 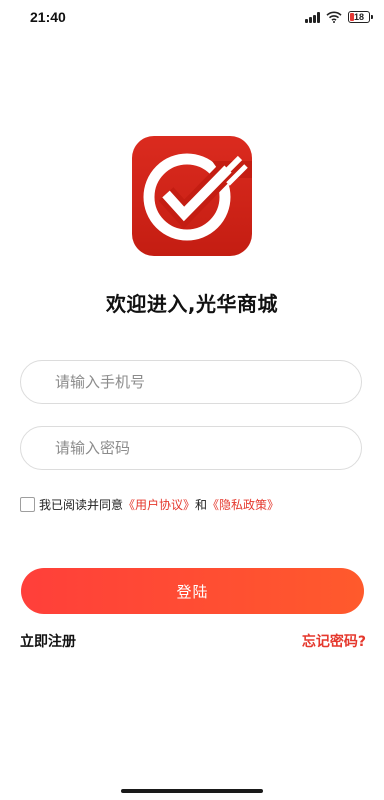 What do you see at coordinates (334, 17) in the screenshot?
I see `wifi-icon` at bounding box center [334, 17].